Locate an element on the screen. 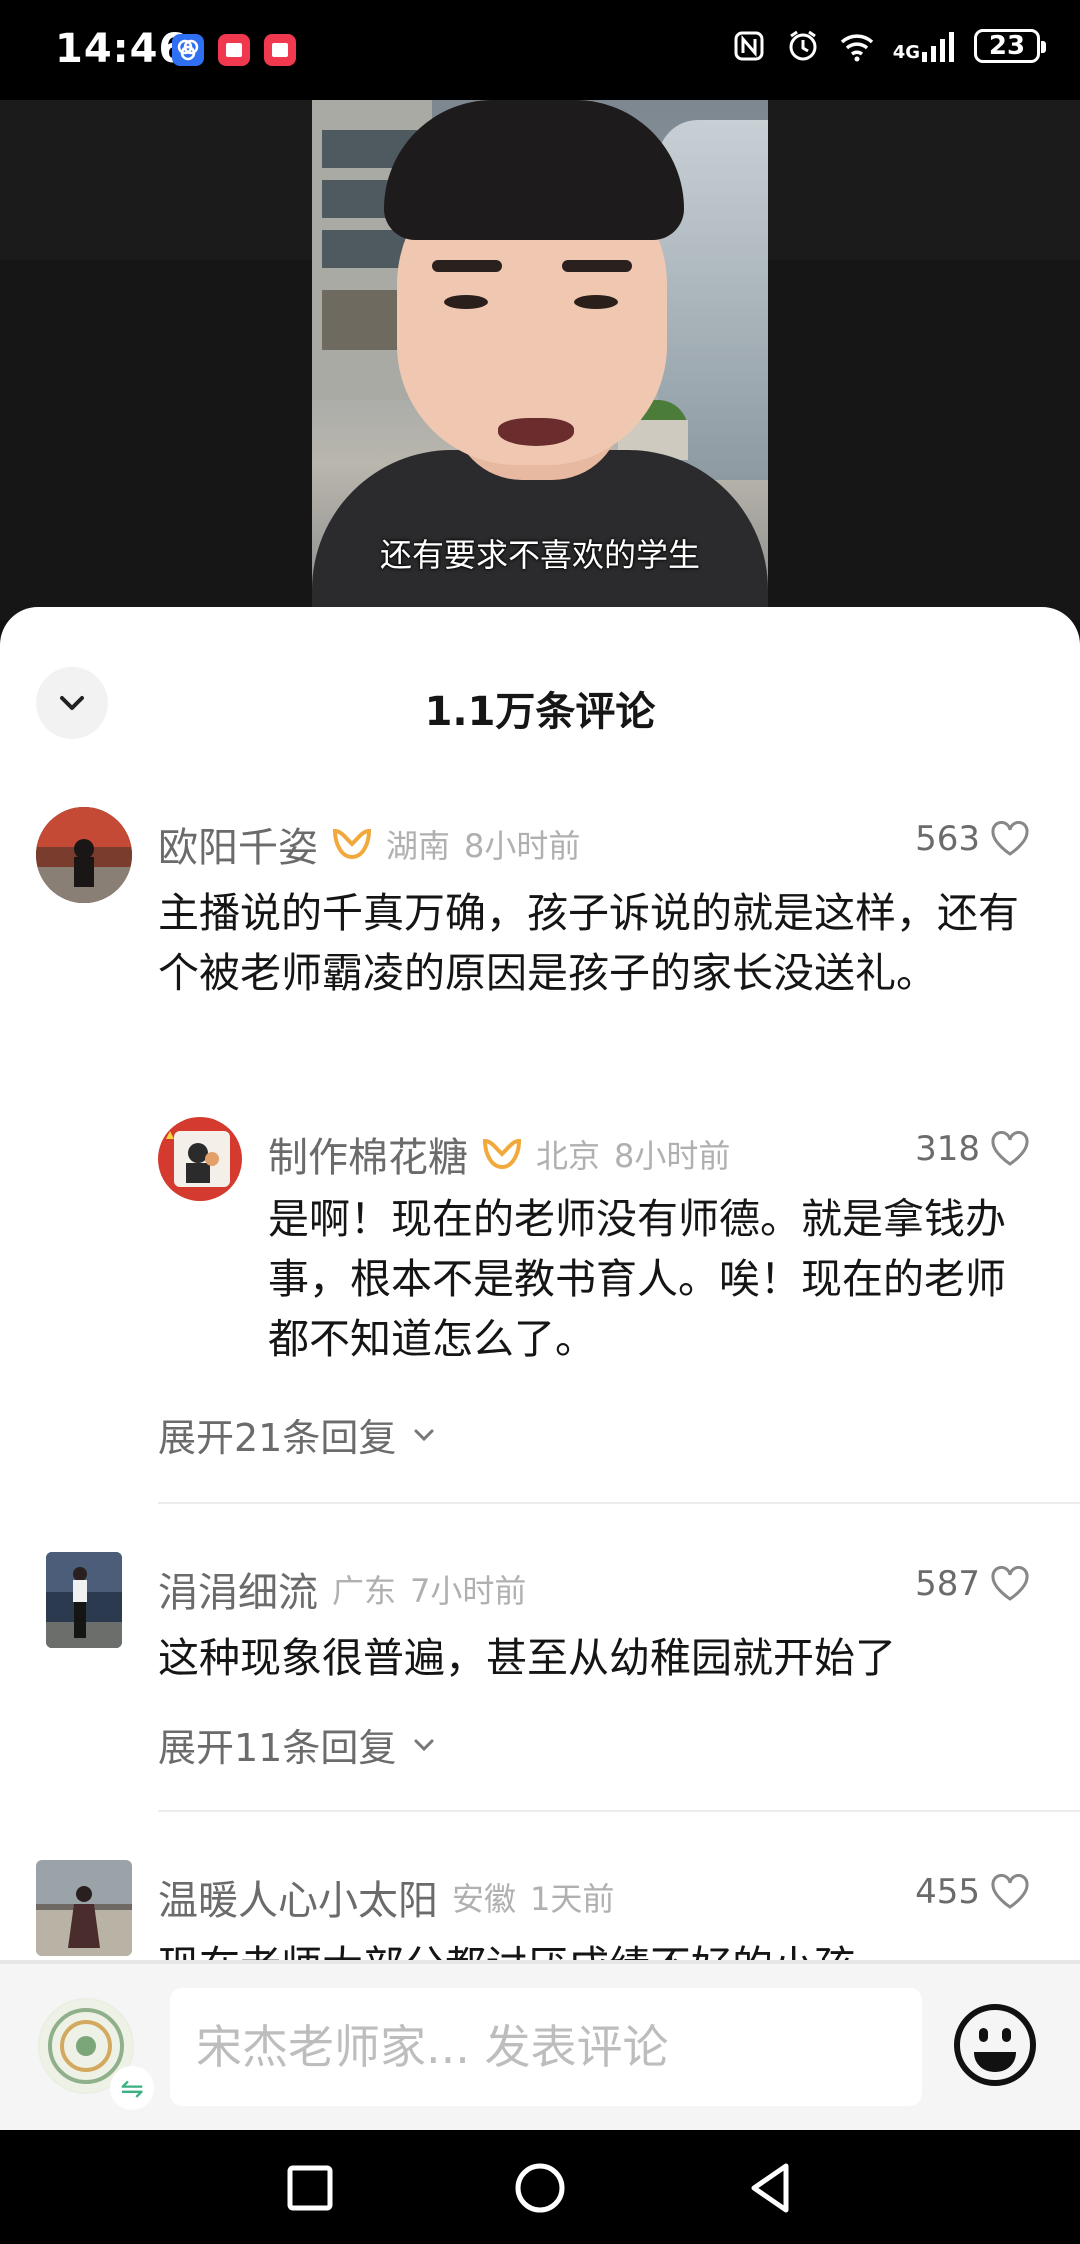  network-type: 4G is located at coordinates (924, 46).